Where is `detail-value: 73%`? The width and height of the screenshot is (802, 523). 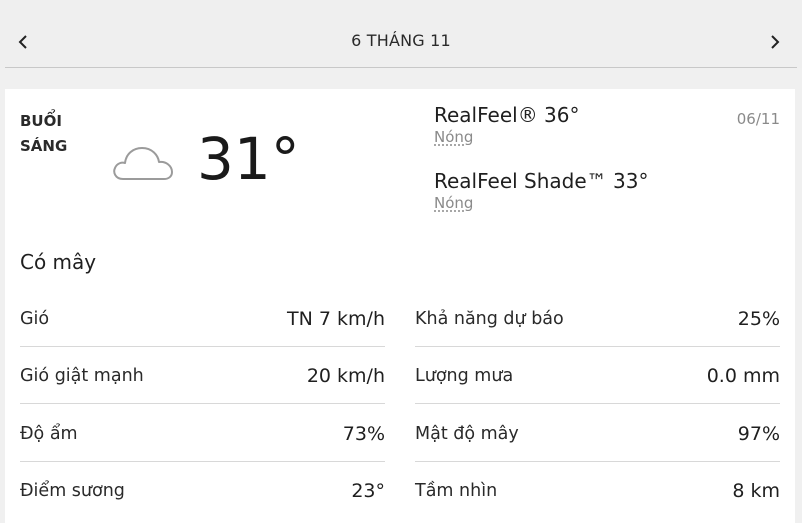 detail-value: 73% is located at coordinates (363, 433).